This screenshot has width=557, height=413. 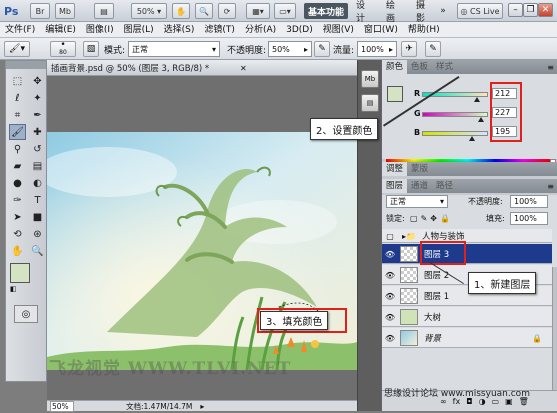 I want to click on zoom-tool: 🔍, so click(x=37, y=251).